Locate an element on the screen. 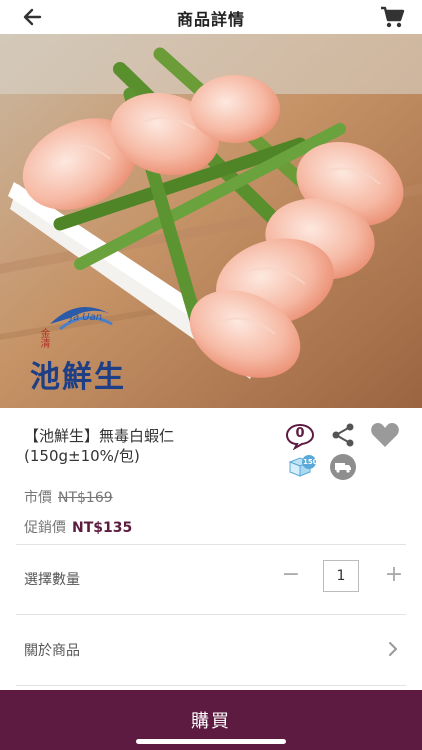 The height and width of the screenshot is (750, 422). share-icon is located at coordinates (343, 435).